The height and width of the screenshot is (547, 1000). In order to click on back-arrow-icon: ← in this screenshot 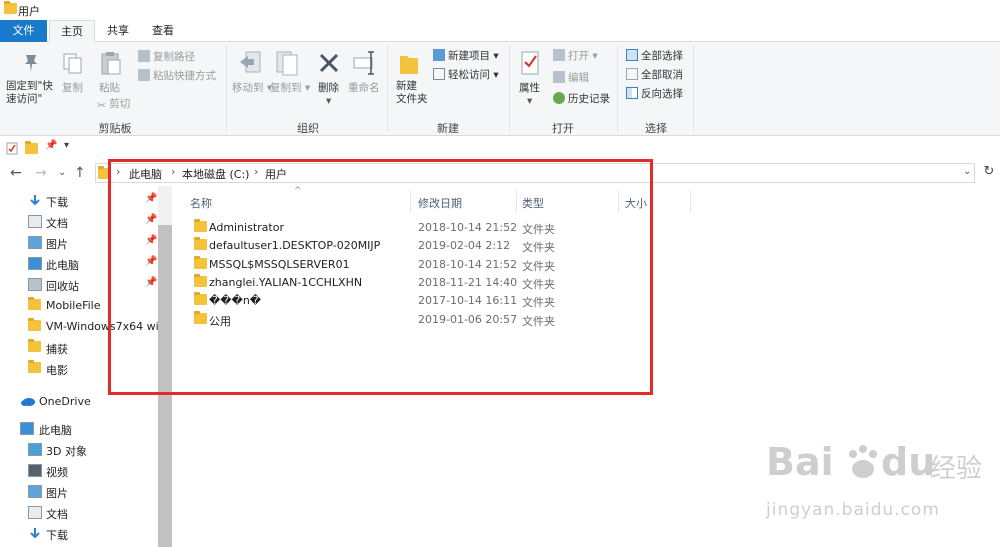, I will do `click(16, 173)`.